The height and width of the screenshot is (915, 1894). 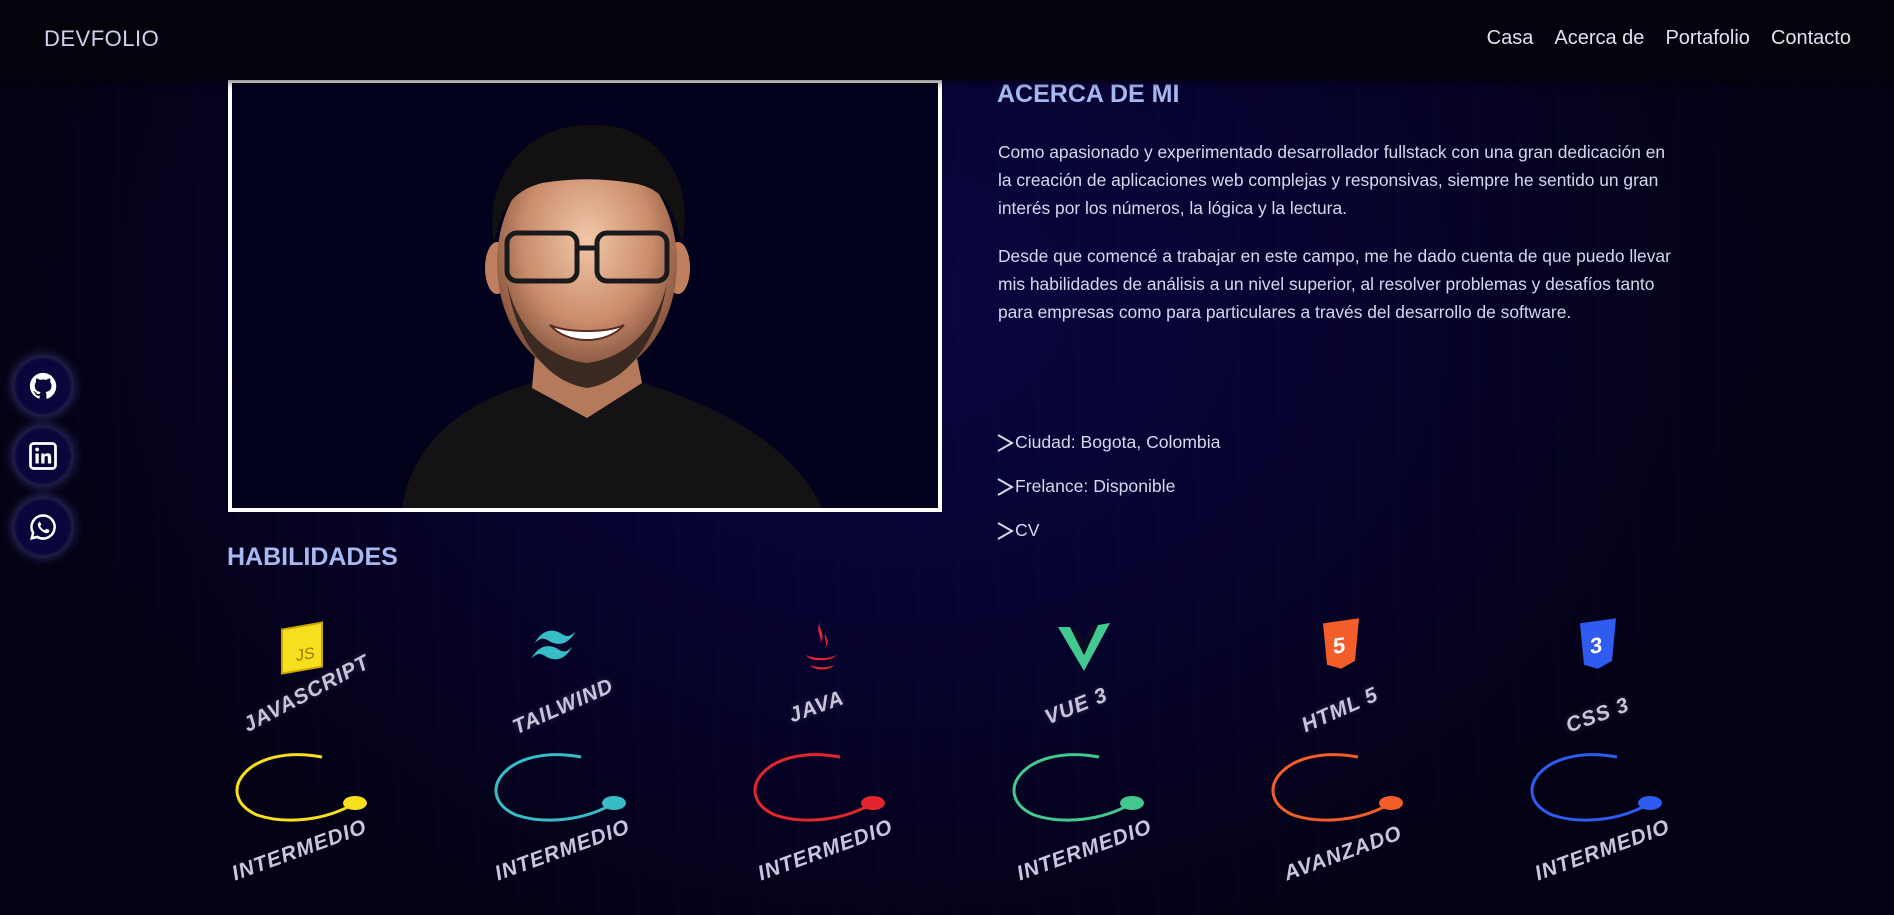 I want to click on skill-card-javascript: JS JAVASCRIPT INTERMEDIO, so click(x=327, y=760).